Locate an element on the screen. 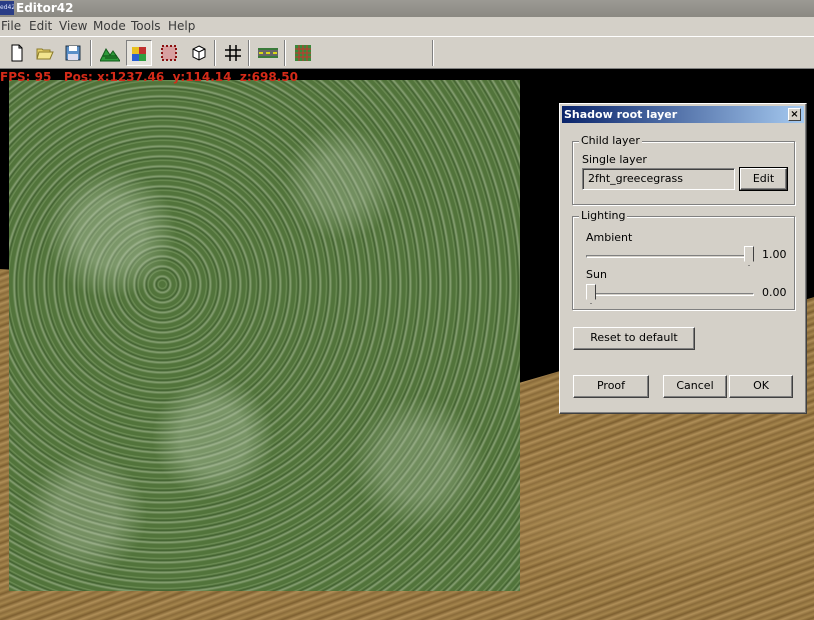  hud-readout: FPS: 95 Pos: x:1237.46 y:114.14 z:698.50 is located at coordinates (149, 77).